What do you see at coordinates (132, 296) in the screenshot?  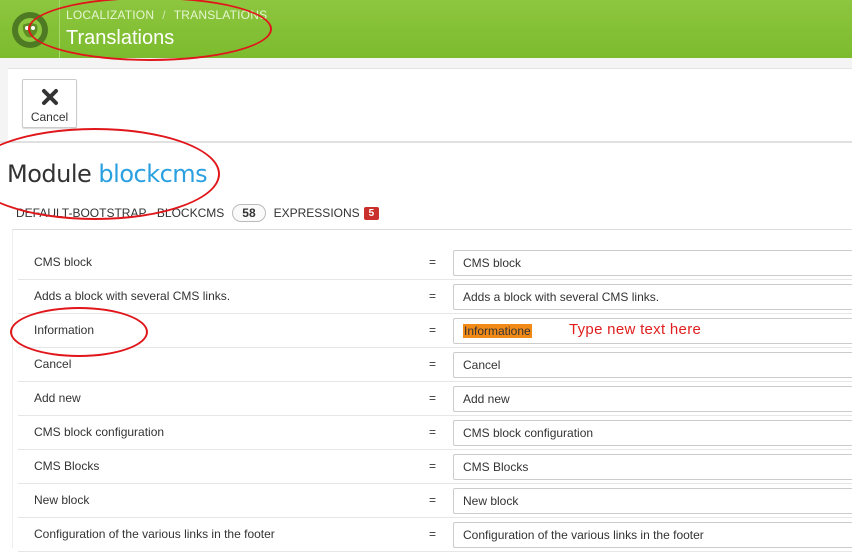 I see `source-text: Adds a block with several CMS links.` at bounding box center [132, 296].